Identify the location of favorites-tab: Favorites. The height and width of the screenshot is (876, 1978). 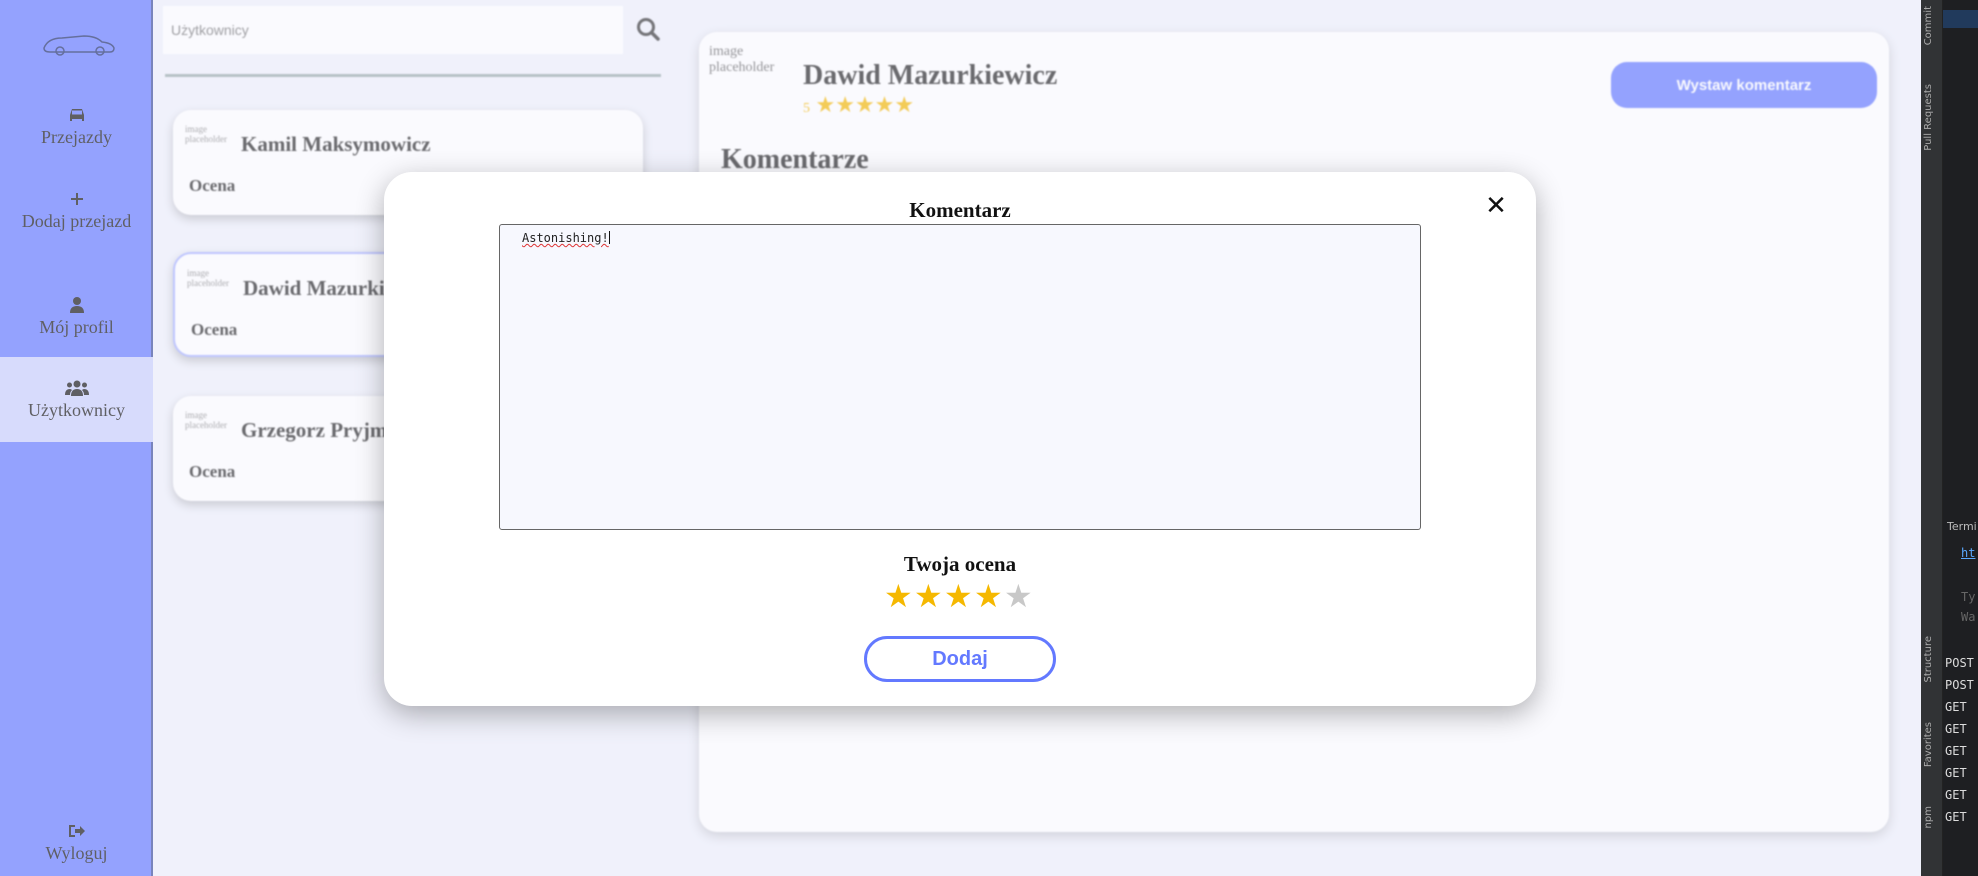
(1928, 744).